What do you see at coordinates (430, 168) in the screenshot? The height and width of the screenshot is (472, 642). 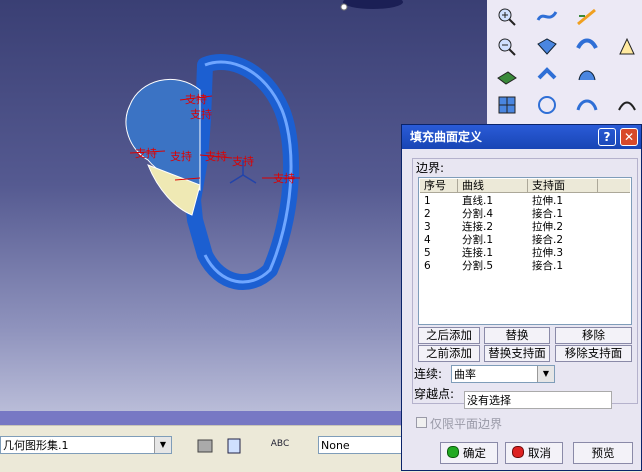 I see `boundary-label: 边界:` at bounding box center [430, 168].